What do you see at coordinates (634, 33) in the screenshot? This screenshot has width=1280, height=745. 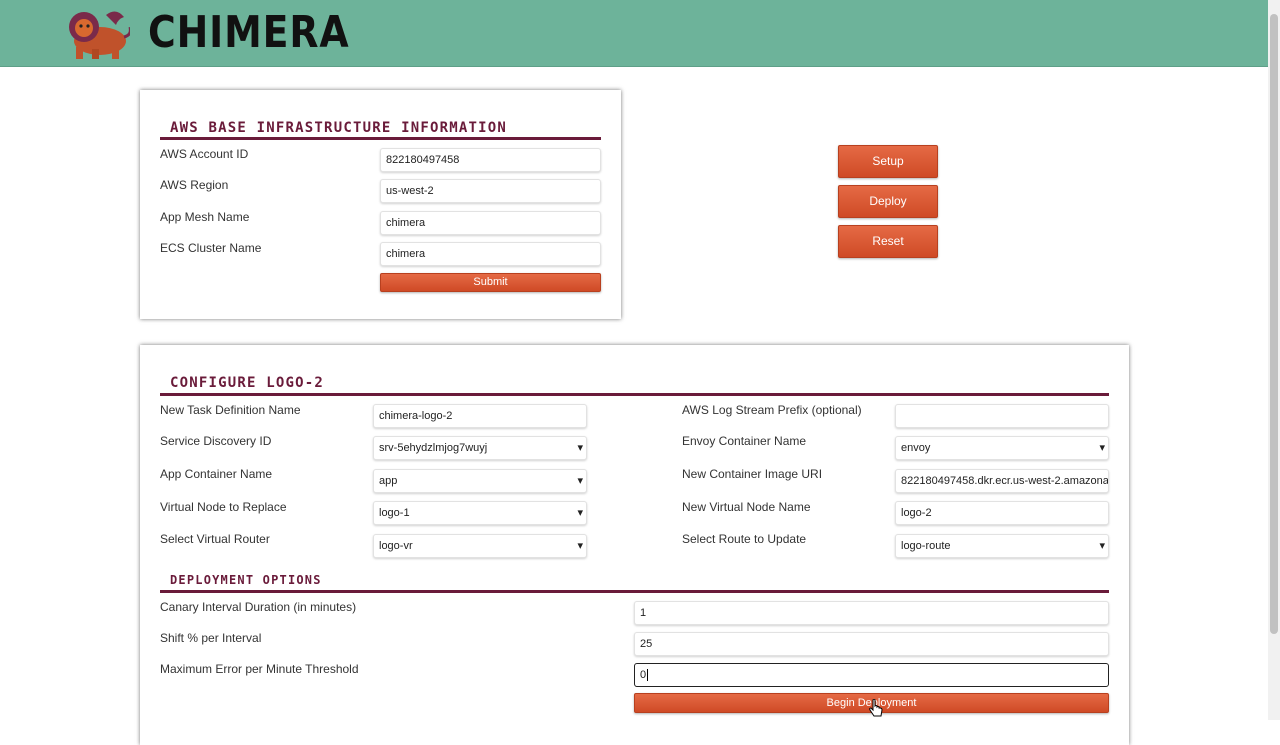 I see `app-header: CHIMERA` at bounding box center [634, 33].